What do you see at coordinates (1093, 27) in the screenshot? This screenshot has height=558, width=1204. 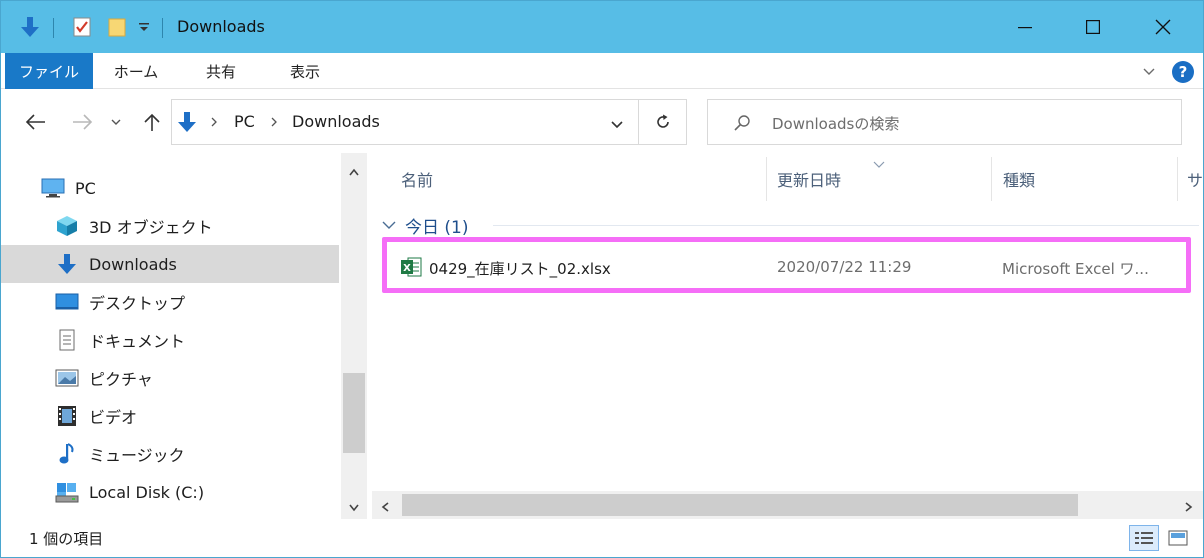 I see `maximize-button` at bounding box center [1093, 27].